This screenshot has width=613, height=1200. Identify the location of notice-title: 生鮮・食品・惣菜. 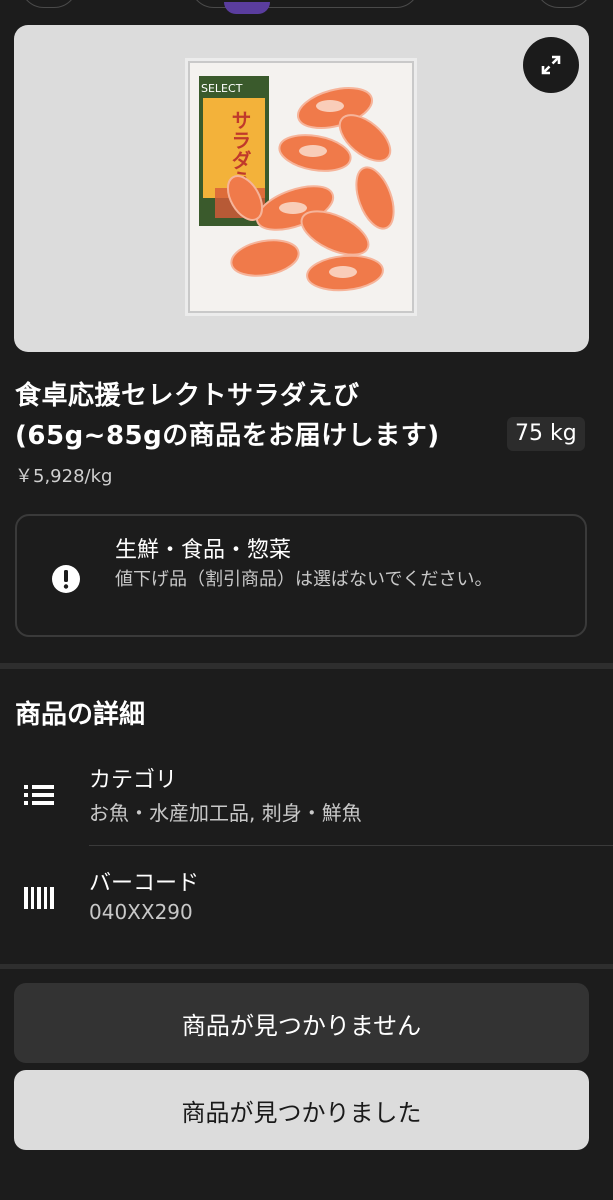
(203, 550).